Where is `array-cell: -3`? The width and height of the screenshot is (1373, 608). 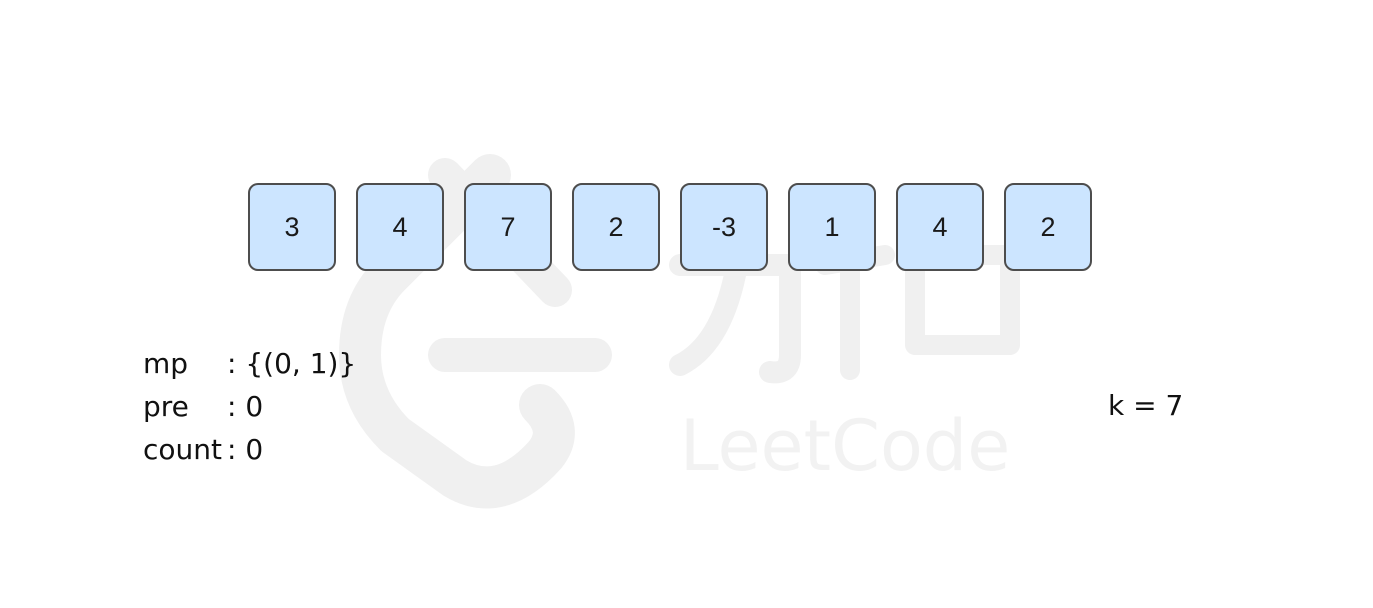
array-cell: -3 is located at coordinates (724, 227).